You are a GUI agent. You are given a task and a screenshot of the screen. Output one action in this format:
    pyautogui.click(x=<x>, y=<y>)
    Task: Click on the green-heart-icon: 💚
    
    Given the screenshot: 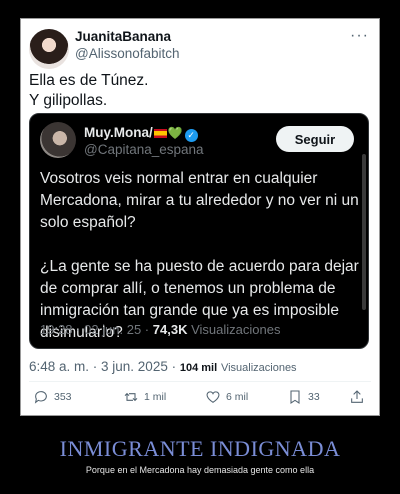 What is the action you would take?
    pyautogui.click(x=175, y=133)
    